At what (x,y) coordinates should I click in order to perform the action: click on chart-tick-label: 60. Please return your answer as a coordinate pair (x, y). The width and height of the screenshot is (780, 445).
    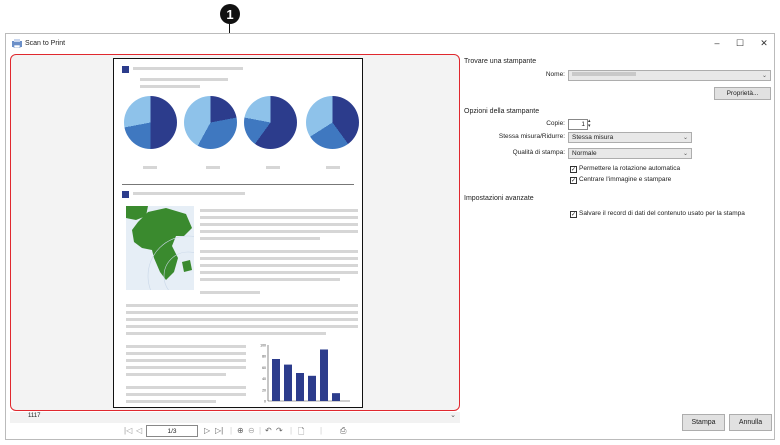
    Looking at the image, I should click on (264, 368).